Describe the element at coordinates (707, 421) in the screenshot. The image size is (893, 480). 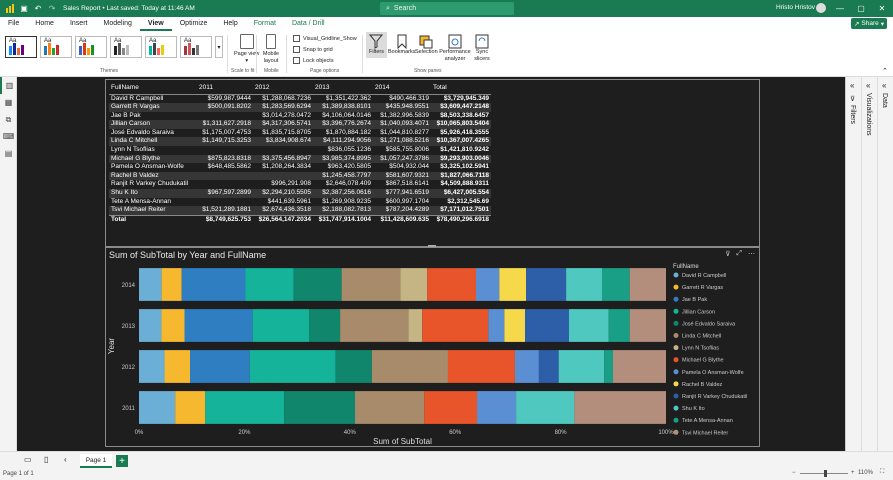
I see `legend-item: Tete A Mensa-Annan` at that location.